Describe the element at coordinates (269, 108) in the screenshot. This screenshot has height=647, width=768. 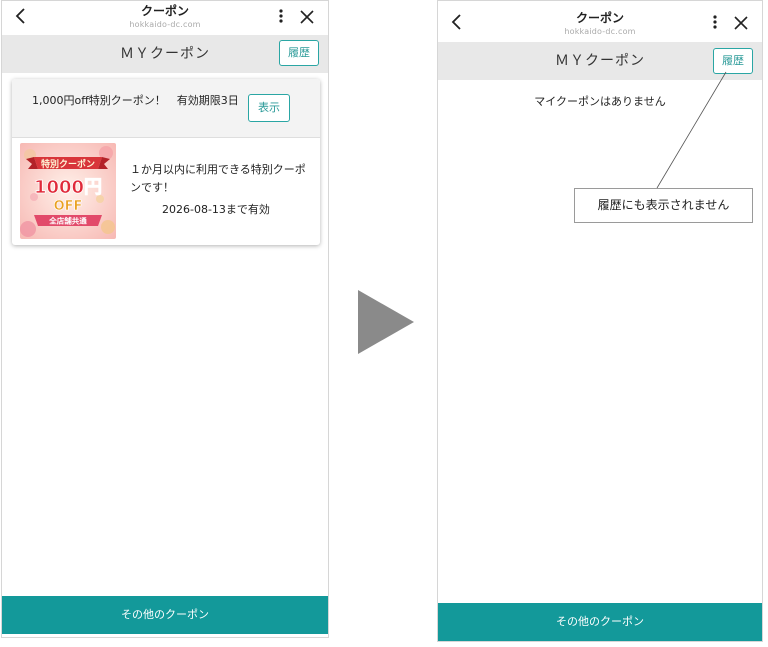
I see `show-coupon-button: 表示` at that location.